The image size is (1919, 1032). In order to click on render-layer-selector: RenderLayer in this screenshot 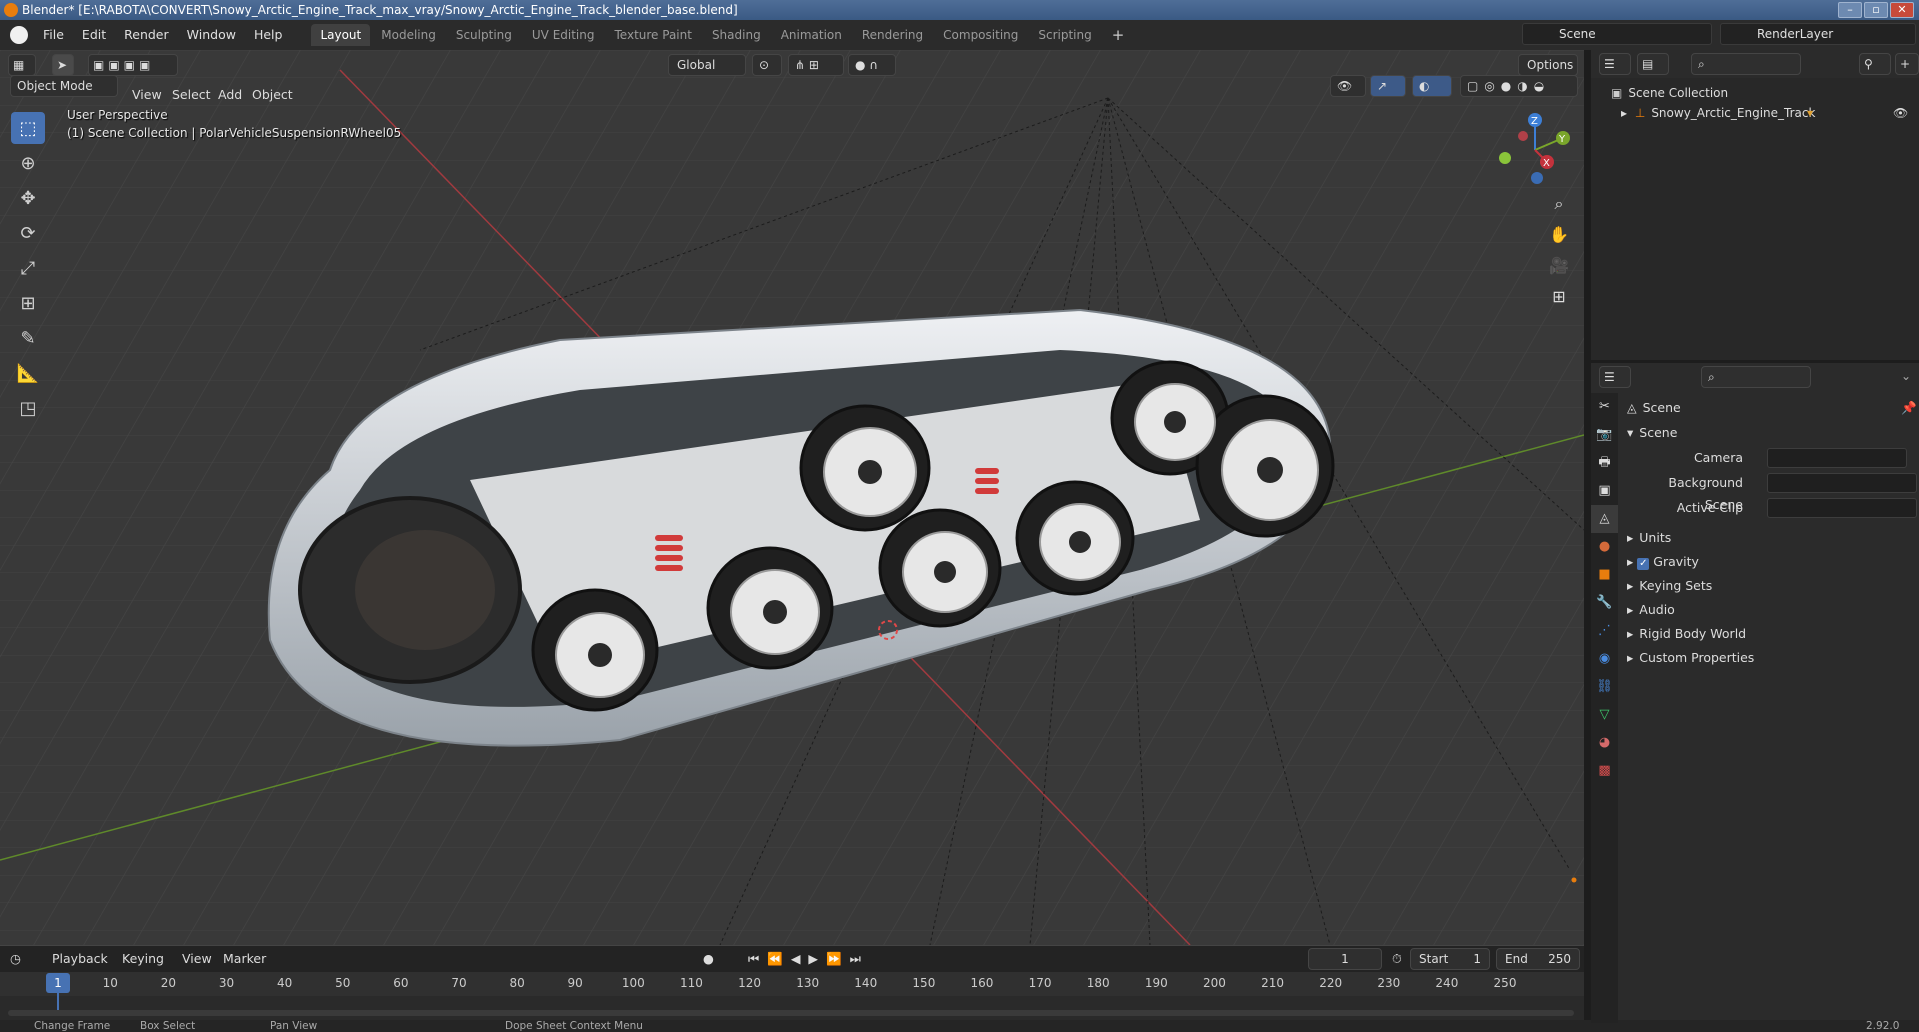, I will do `click(1818, 34)`.